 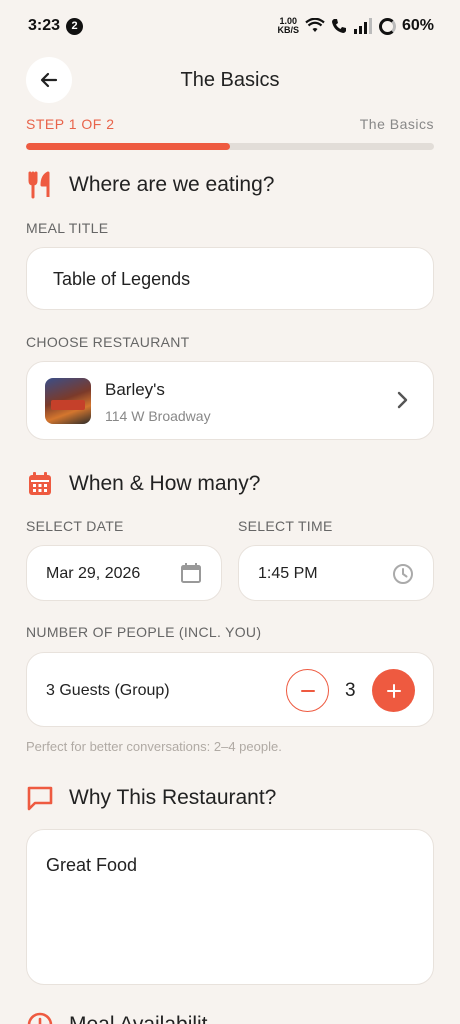 I want to click on decrement-button, so click(x=307, y=690).